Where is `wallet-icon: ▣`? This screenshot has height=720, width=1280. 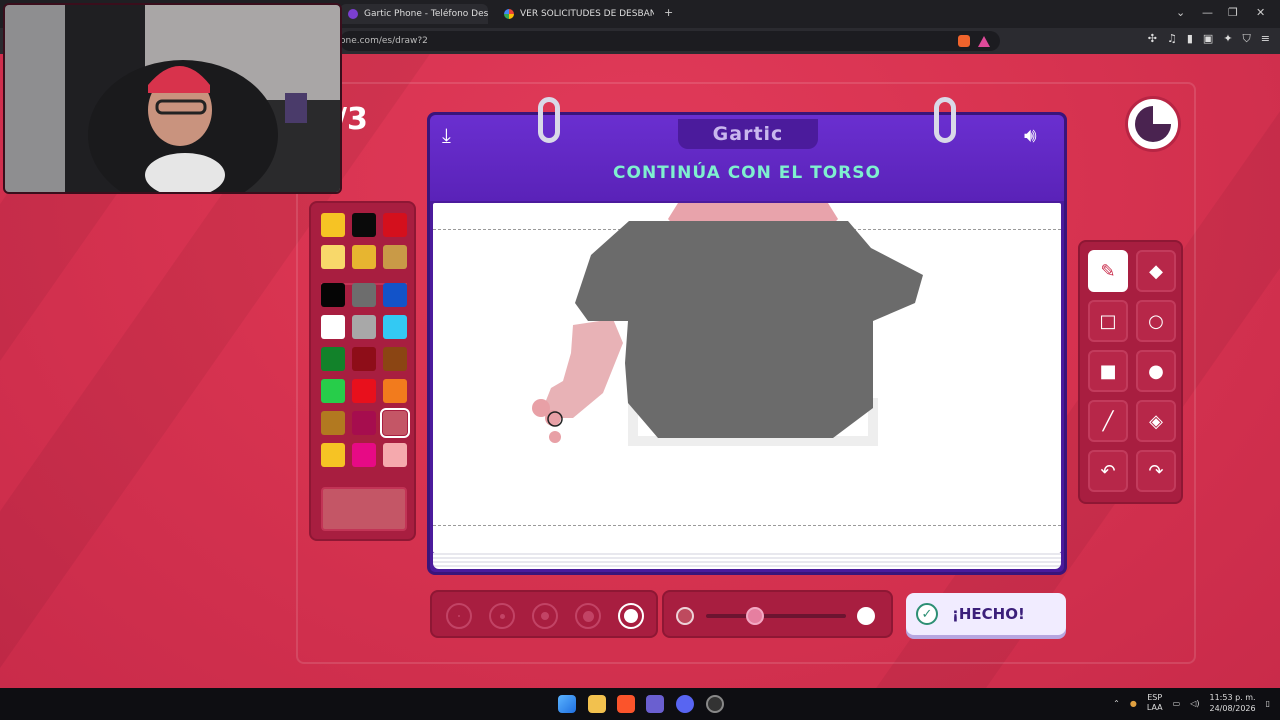 wallet-icon: ▣ is located at coordinates (1208, 39).